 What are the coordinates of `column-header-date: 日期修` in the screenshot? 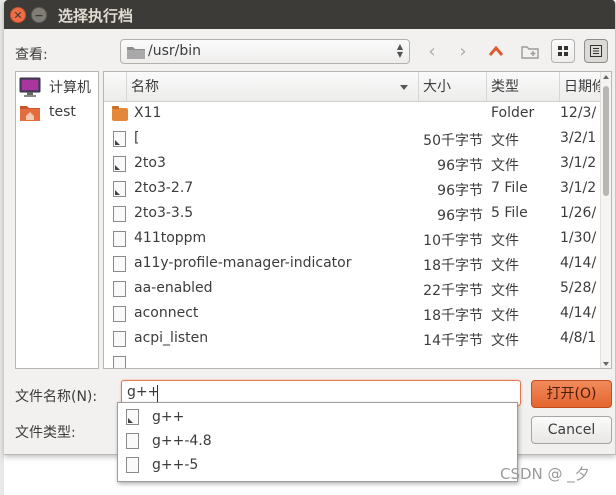 It's located at (582, 87).